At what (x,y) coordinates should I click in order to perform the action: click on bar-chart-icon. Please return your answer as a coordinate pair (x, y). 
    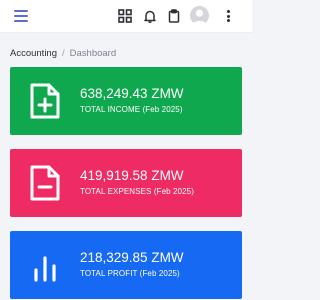
    Looking at the image, I should click on (45, 265).